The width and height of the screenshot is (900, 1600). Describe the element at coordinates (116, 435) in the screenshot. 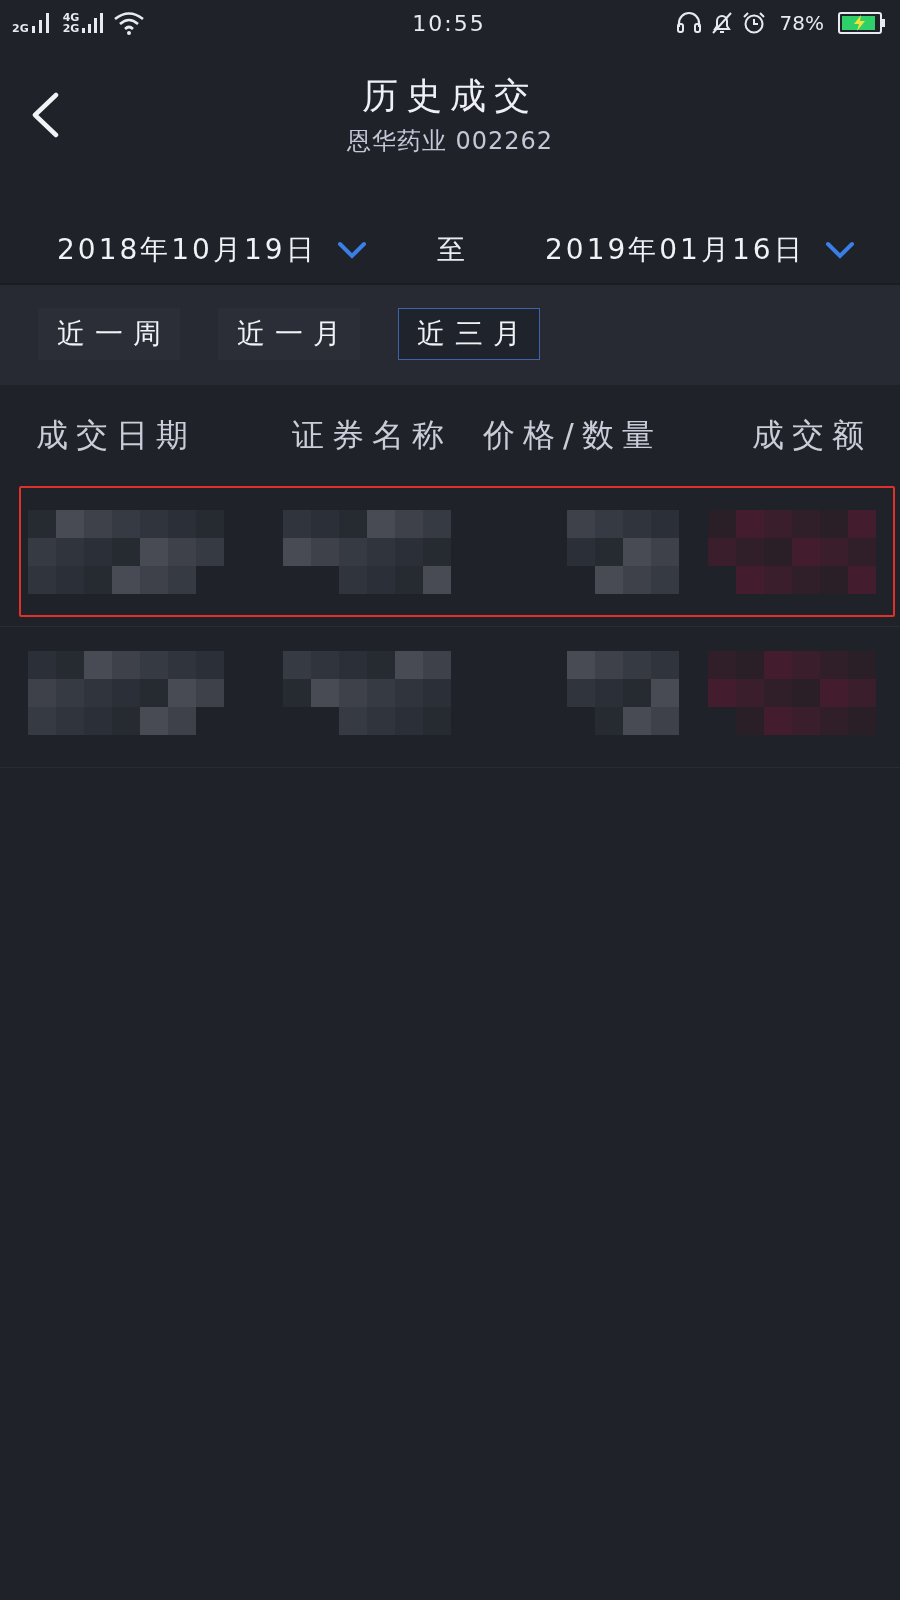

I see `column-header: 成交日期` at that location.